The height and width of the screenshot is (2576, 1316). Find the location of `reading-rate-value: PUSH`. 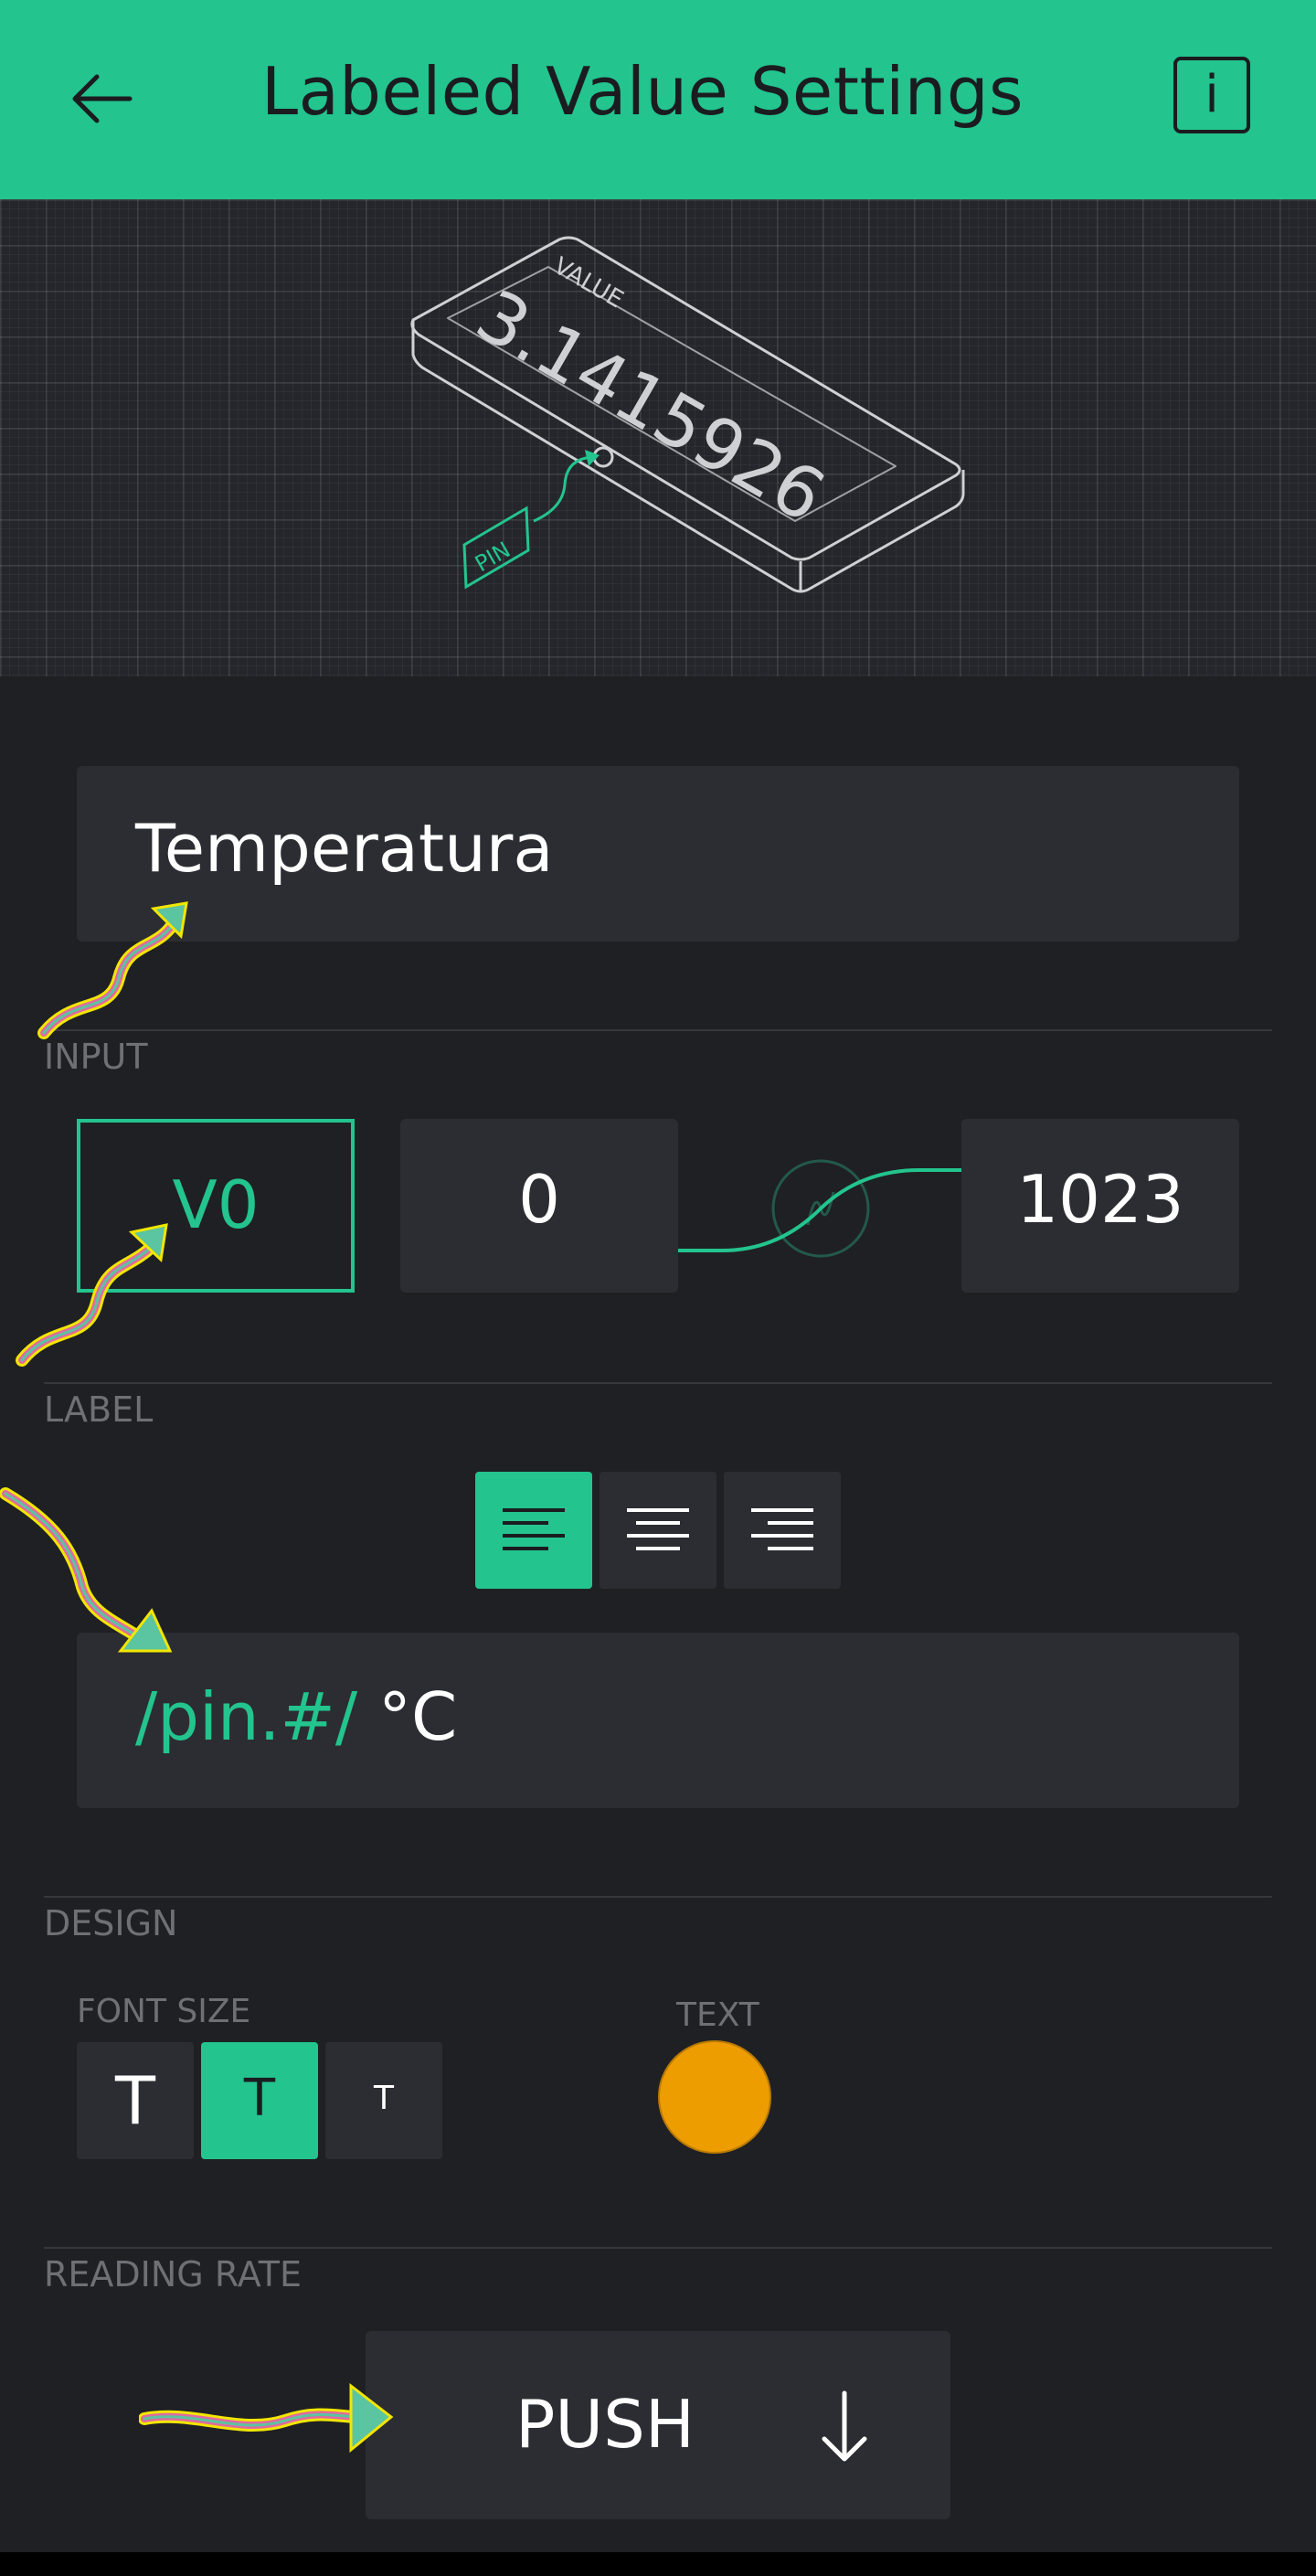

reading-rate-value: PUSH is located at coordinates (605, 2424).